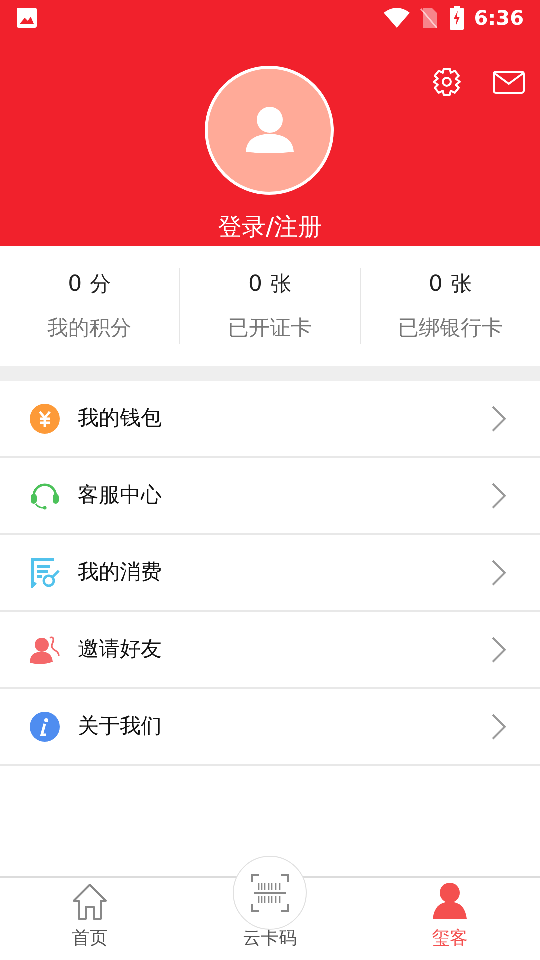  What do you see at coordinates (429, 18) in the screenshot?
I see `no-sim-icon` at bounding box center [429, 18].